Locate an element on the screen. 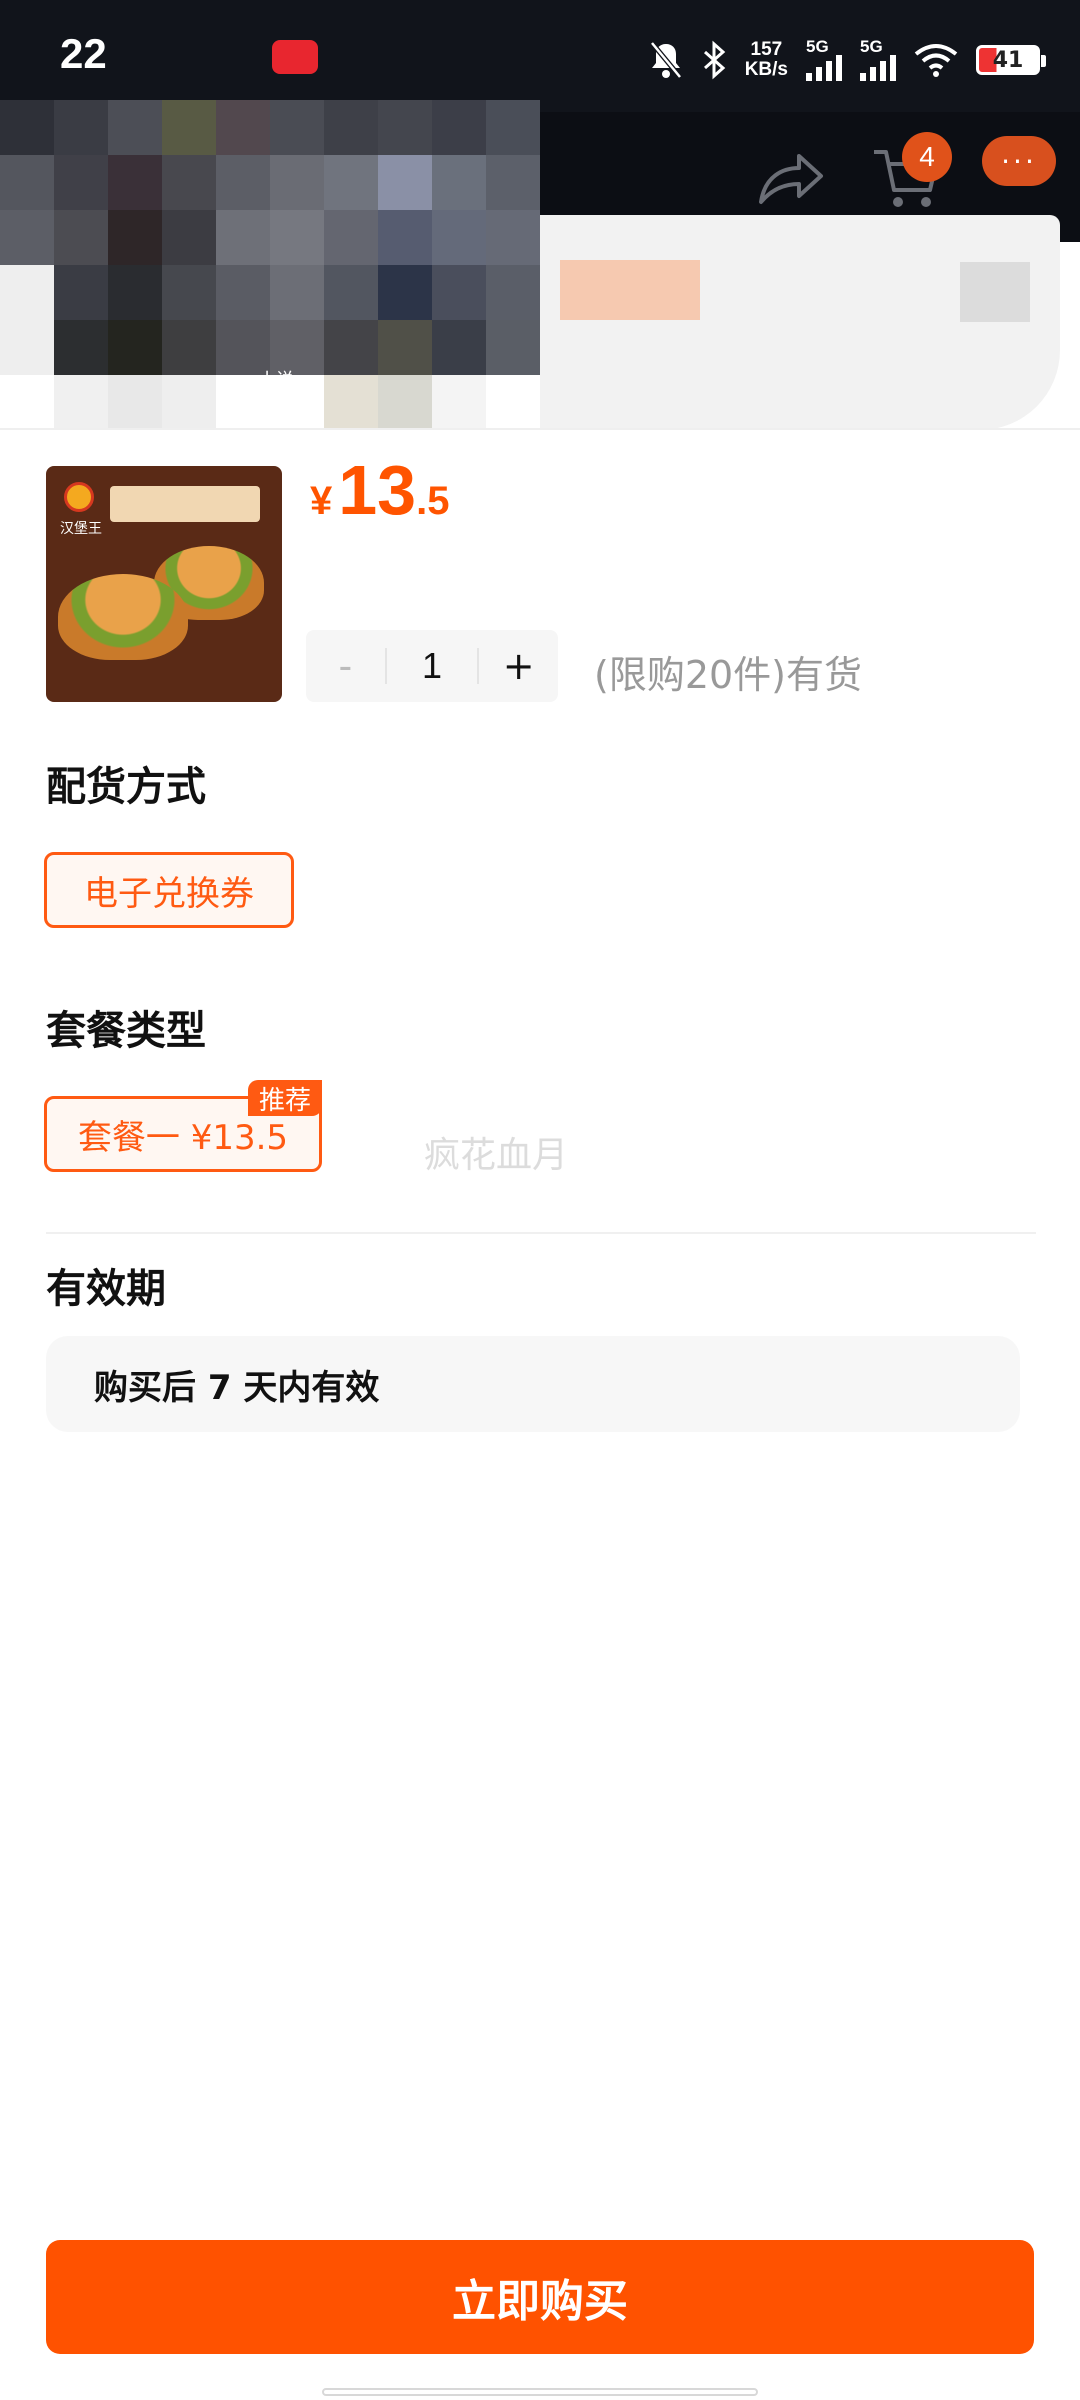 Image resolution: width=1080 pixels, height=2400 pixels. battery-icon: 41 is located at coordinates (1011, 60).